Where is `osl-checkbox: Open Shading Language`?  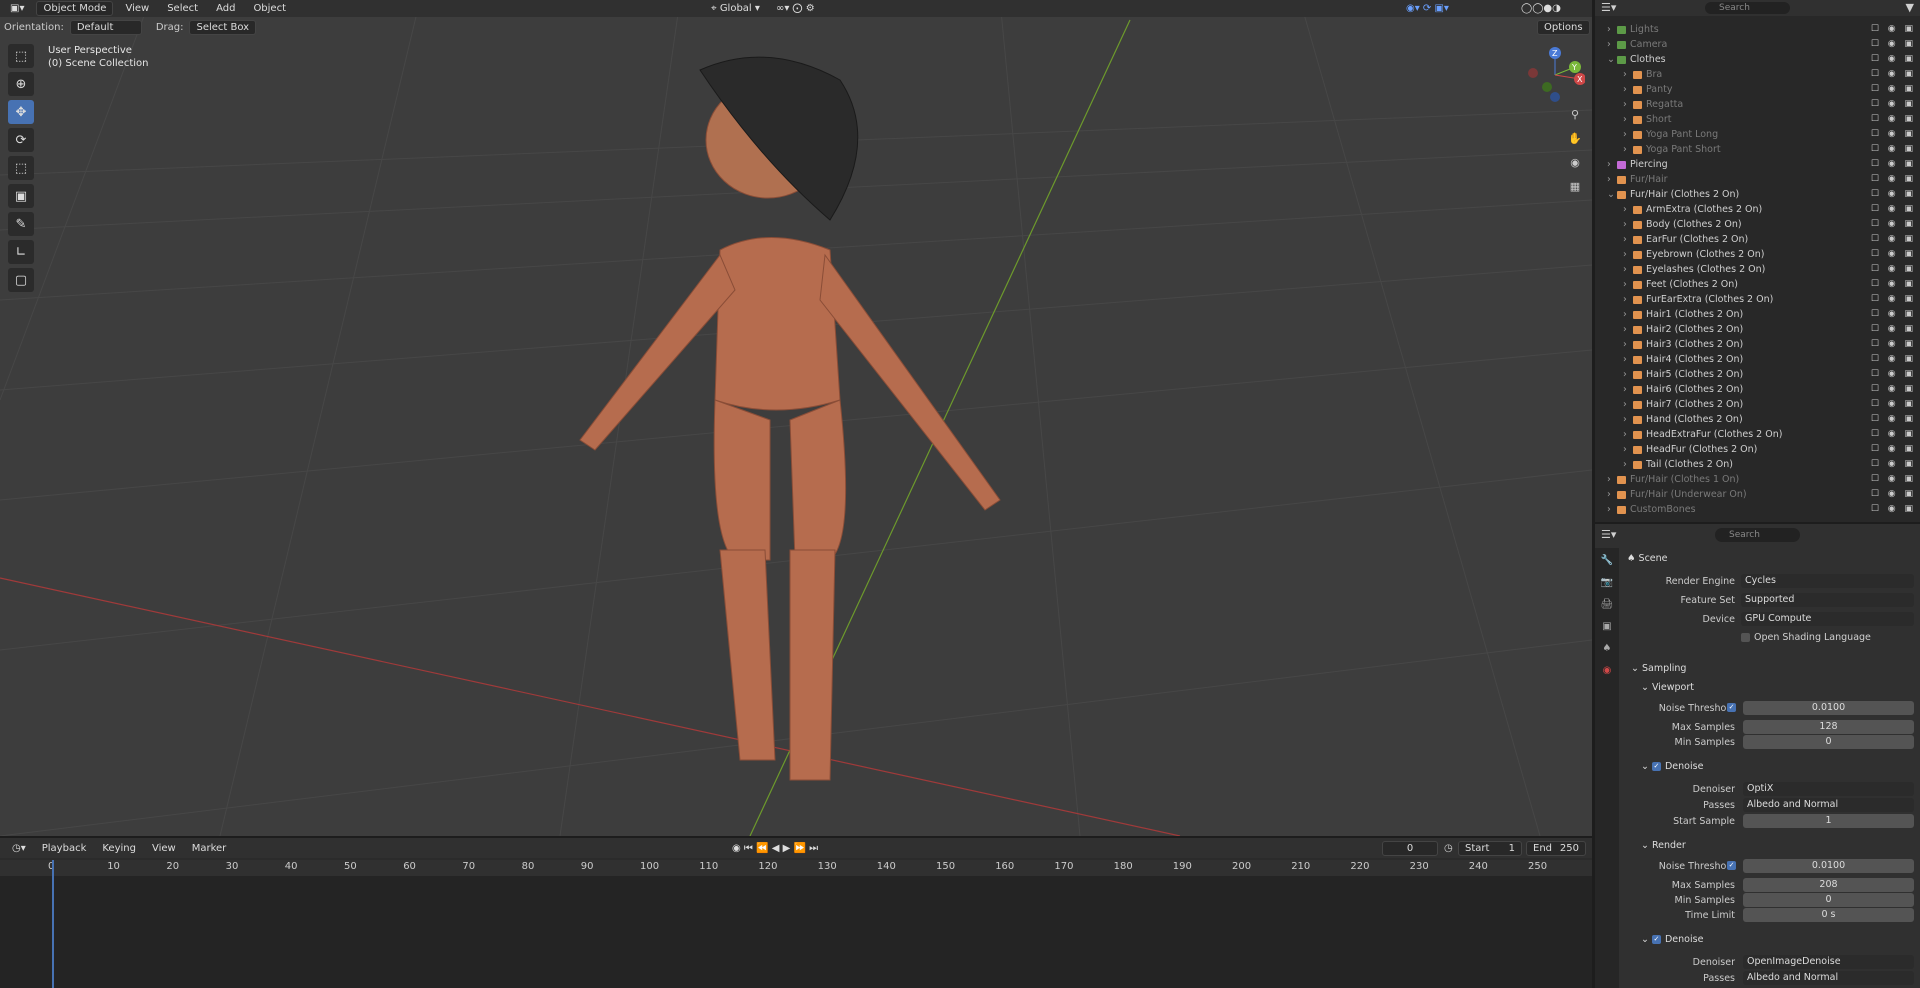
osl-checkbox: Open Shading Language is located at coordinates (1806, 637).